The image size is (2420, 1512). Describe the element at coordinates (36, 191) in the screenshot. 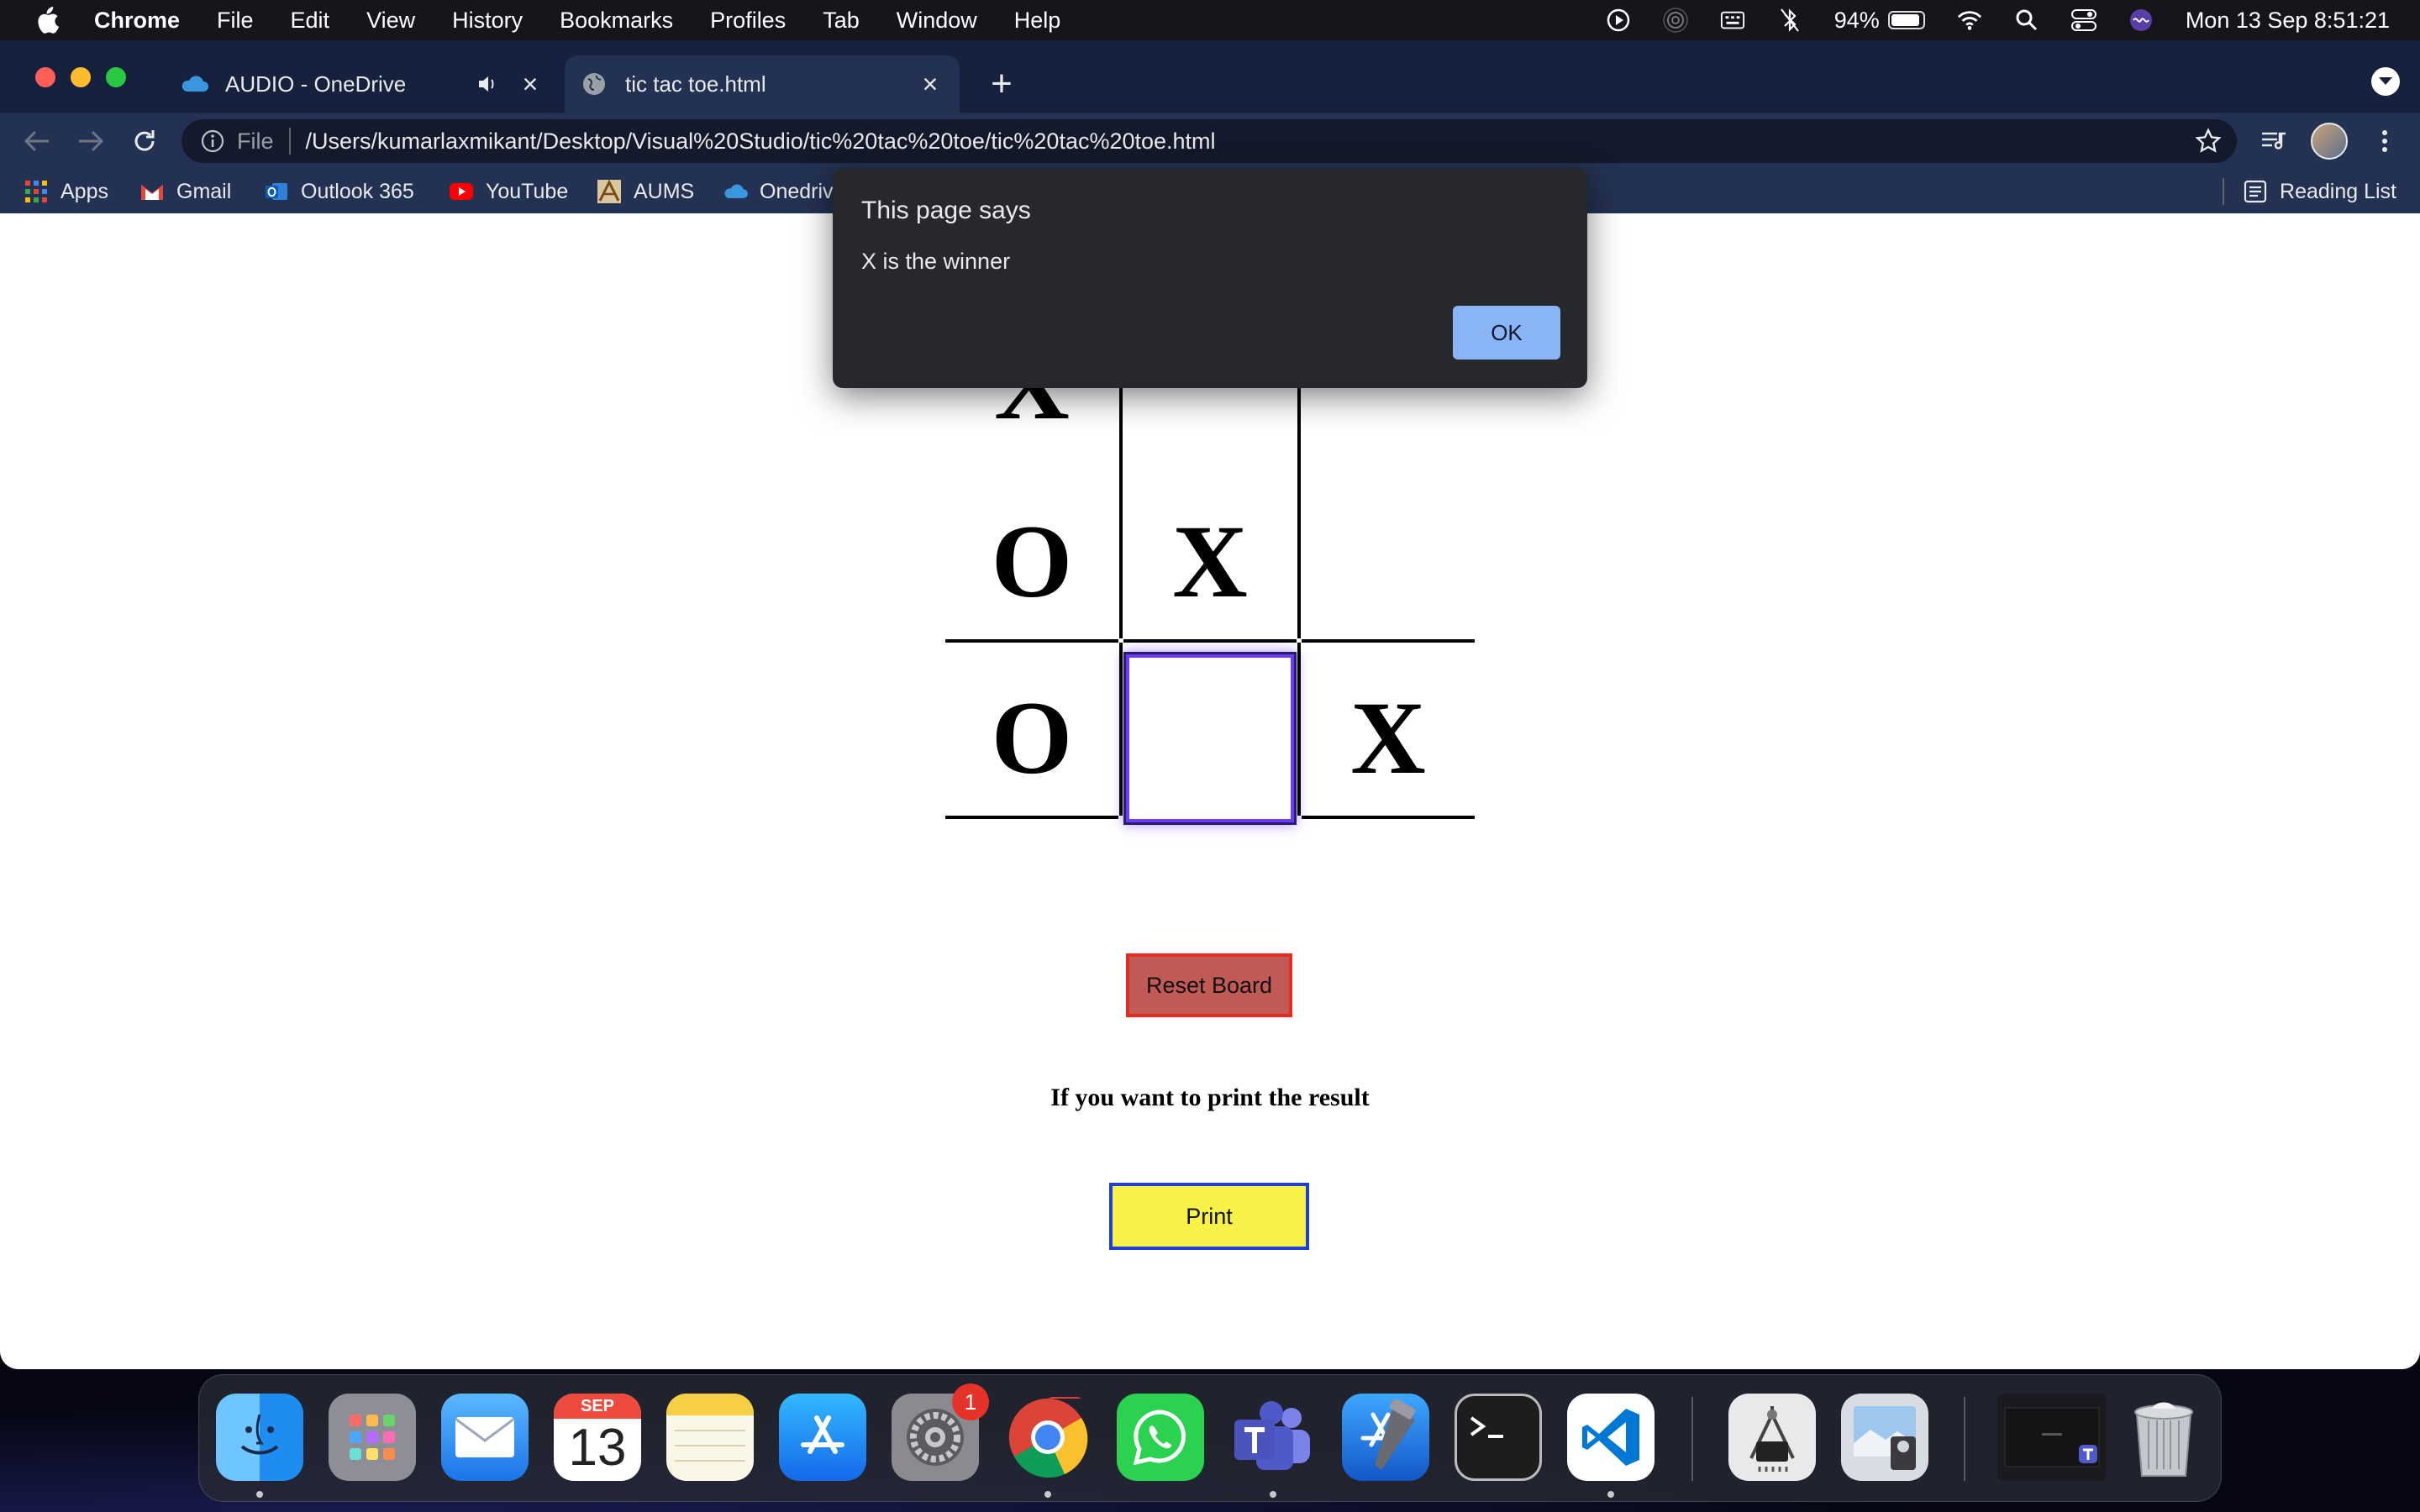

I see `apps-grid-icon` at that location.